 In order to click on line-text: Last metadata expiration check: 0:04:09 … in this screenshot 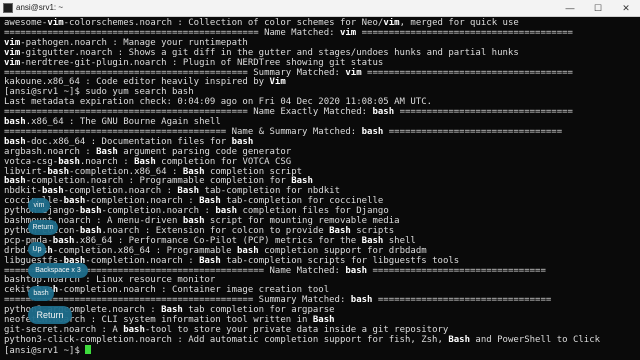, I will do `click(218, 102)`.